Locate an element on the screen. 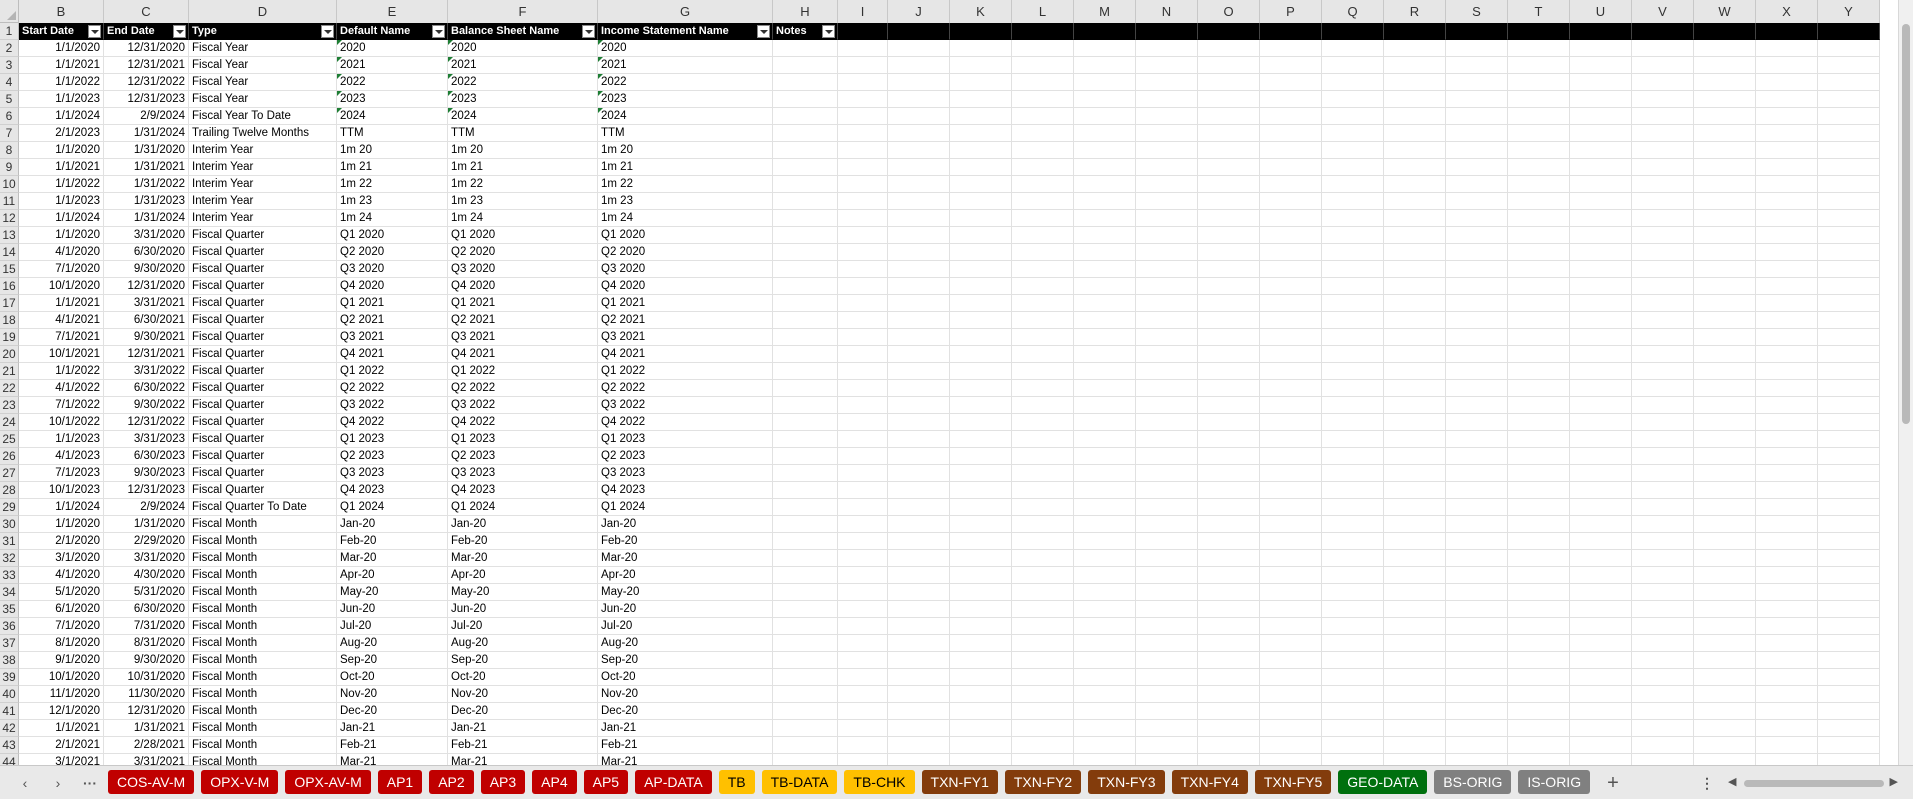 The width and height of the screenshot is (1913, 799). row-header: 44 is located at coordinates (9, 759).